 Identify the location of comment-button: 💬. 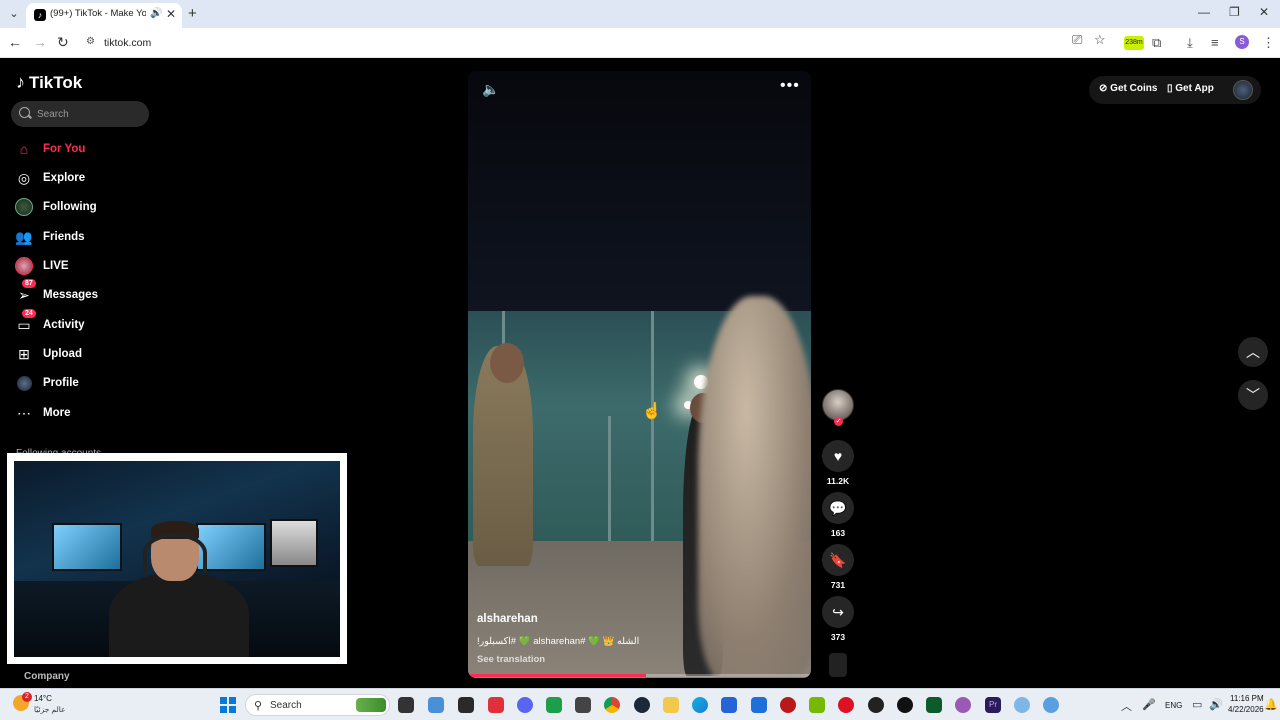
(838, 508).